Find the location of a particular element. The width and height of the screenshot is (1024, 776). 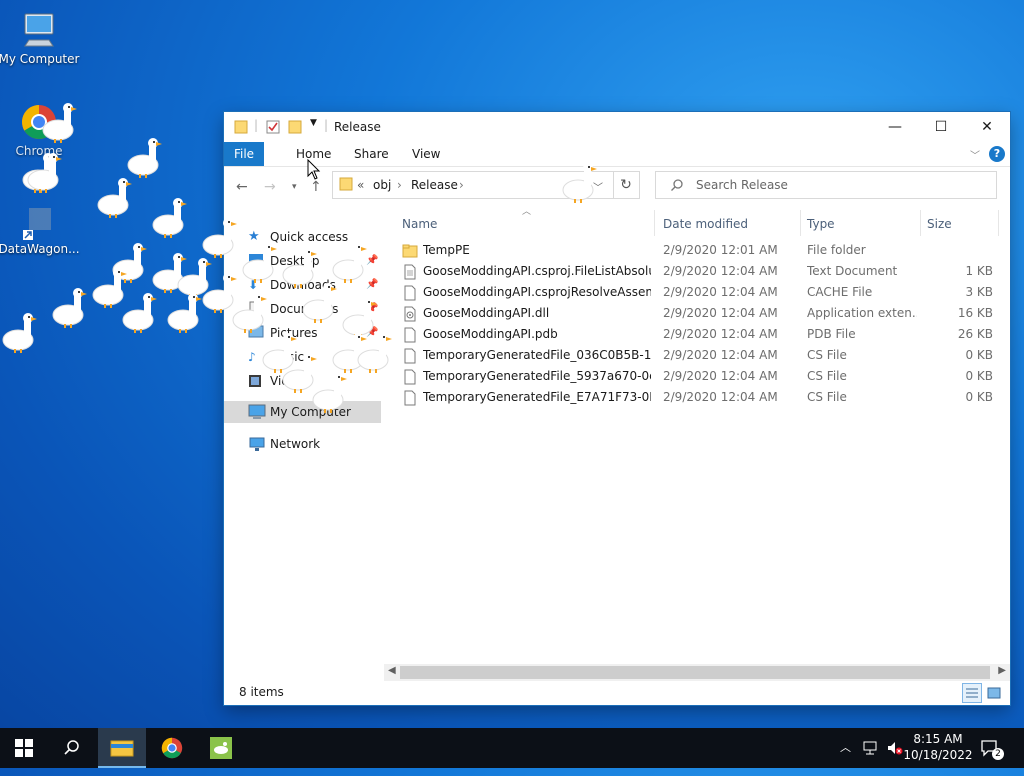

details-view-icon is located at coordinates (972, 693).